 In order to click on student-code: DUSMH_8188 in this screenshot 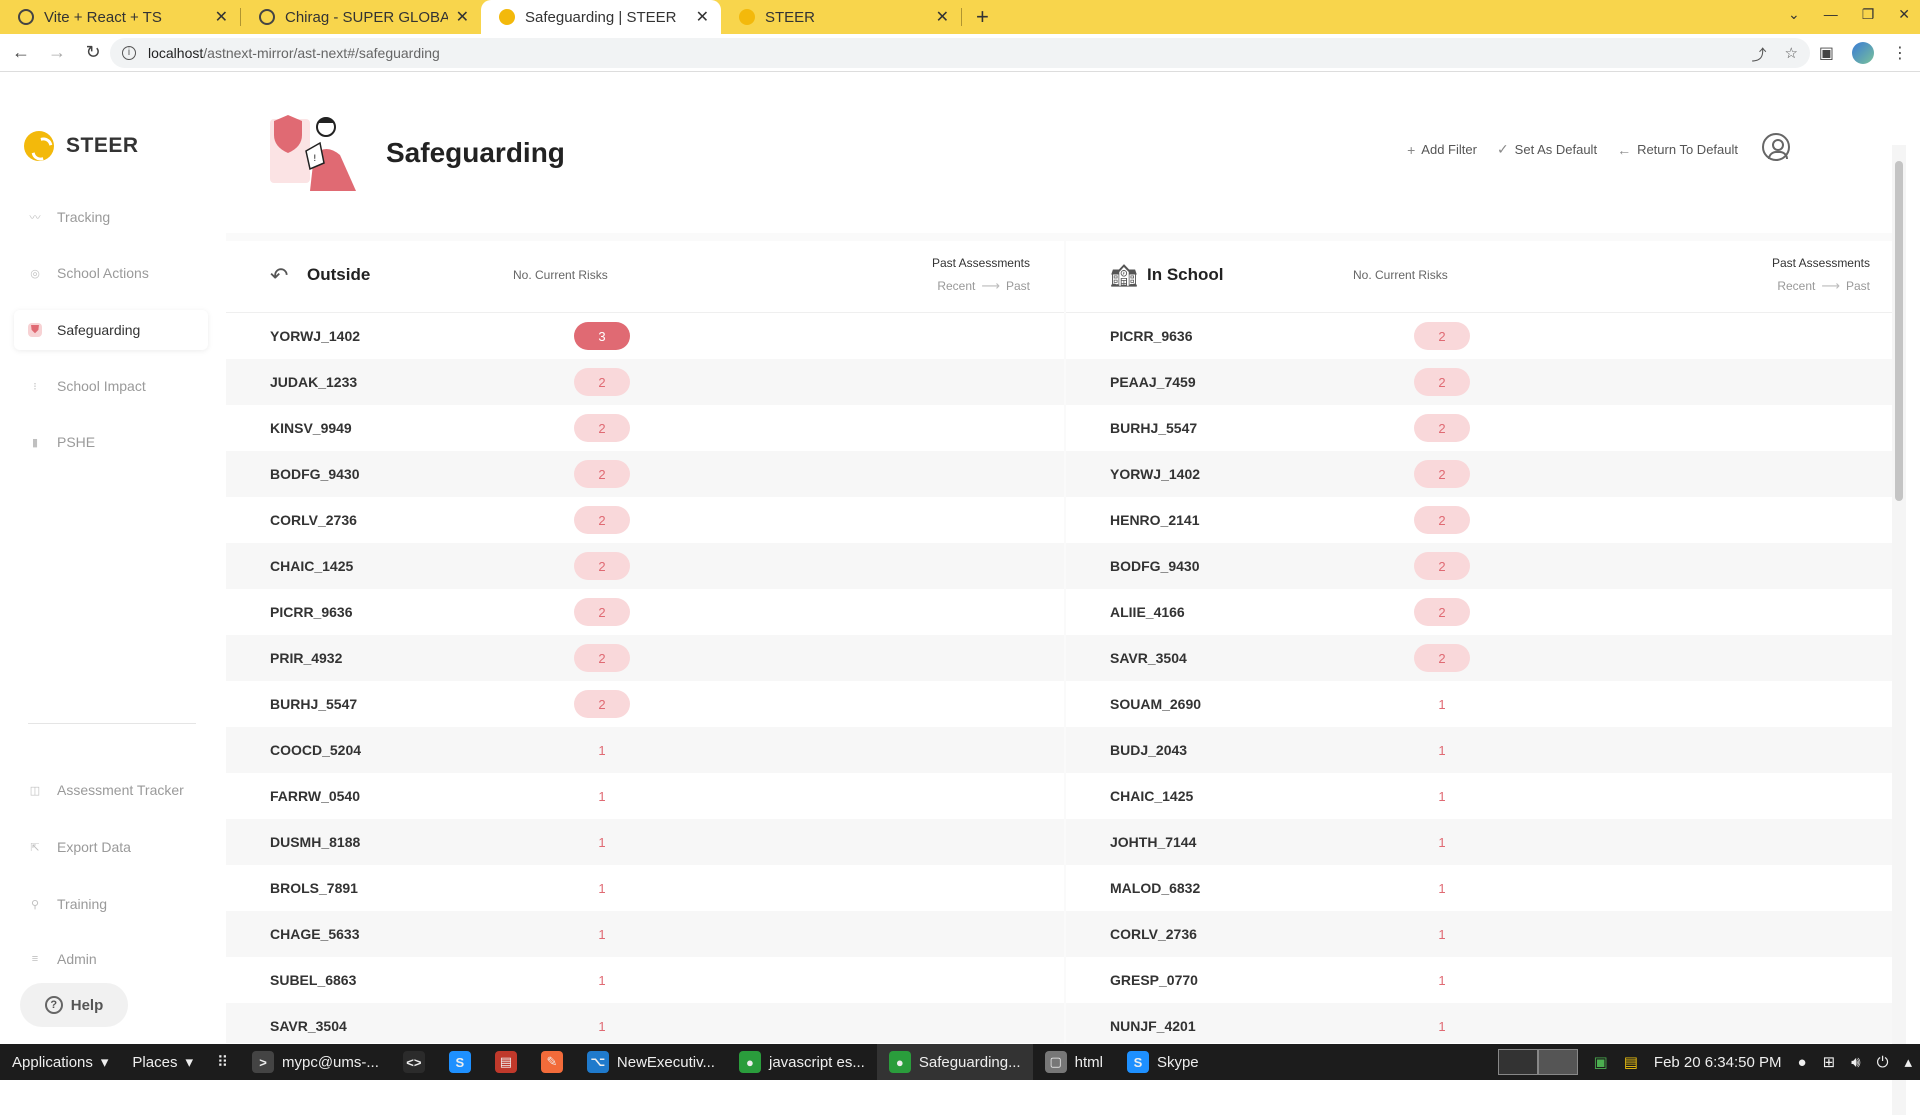, I will do `click(315, 842)`.